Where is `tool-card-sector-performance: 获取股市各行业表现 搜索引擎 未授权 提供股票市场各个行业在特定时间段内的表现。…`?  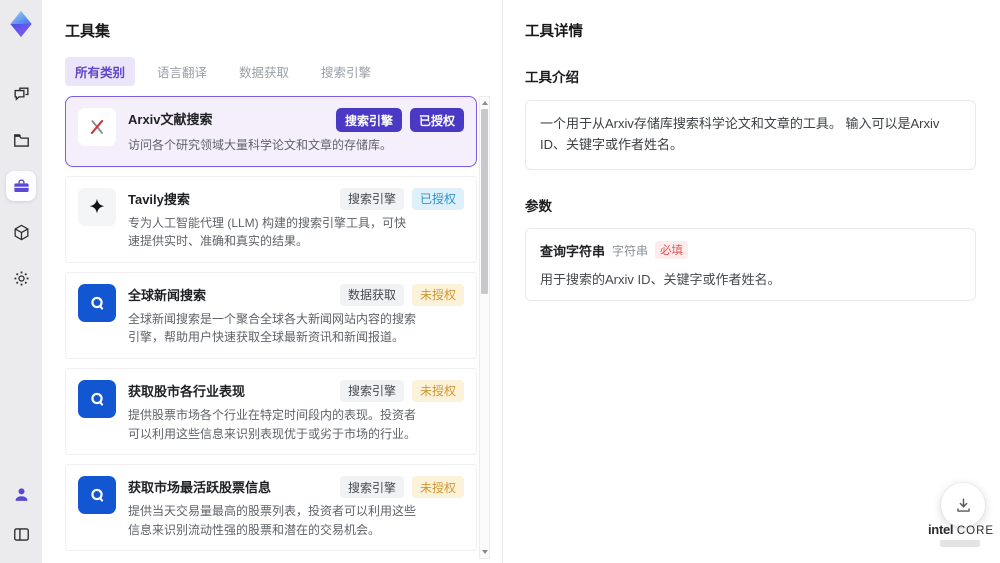 tool-card-sector-performance: 获取股市各行业表现 搜索引擎 未授权 提供股票市场各个行业在特定时间段内的表现。… is located at coordinates (271, 411).